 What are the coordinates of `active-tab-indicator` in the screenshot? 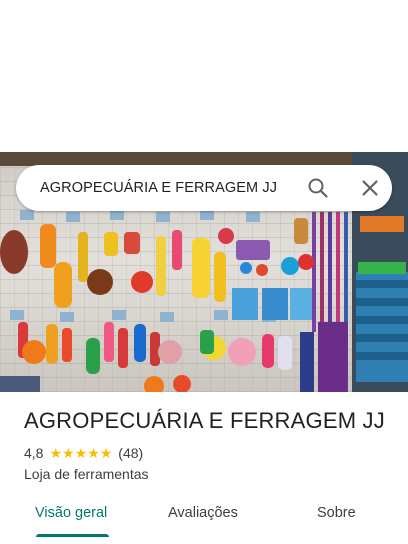 It's located at (72, 535).